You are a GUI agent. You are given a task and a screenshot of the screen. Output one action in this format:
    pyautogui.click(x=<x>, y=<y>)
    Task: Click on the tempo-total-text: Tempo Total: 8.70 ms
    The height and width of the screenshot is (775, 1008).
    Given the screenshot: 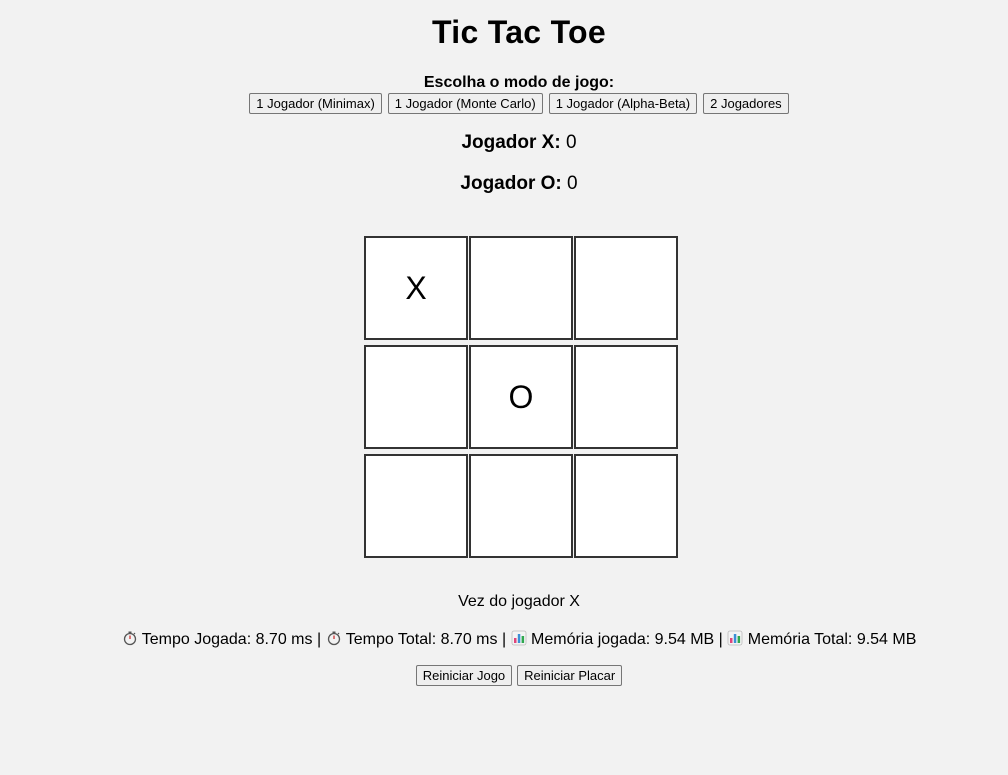 What is the action you would take?
    pyautogui.click(x=421, y=639)
    